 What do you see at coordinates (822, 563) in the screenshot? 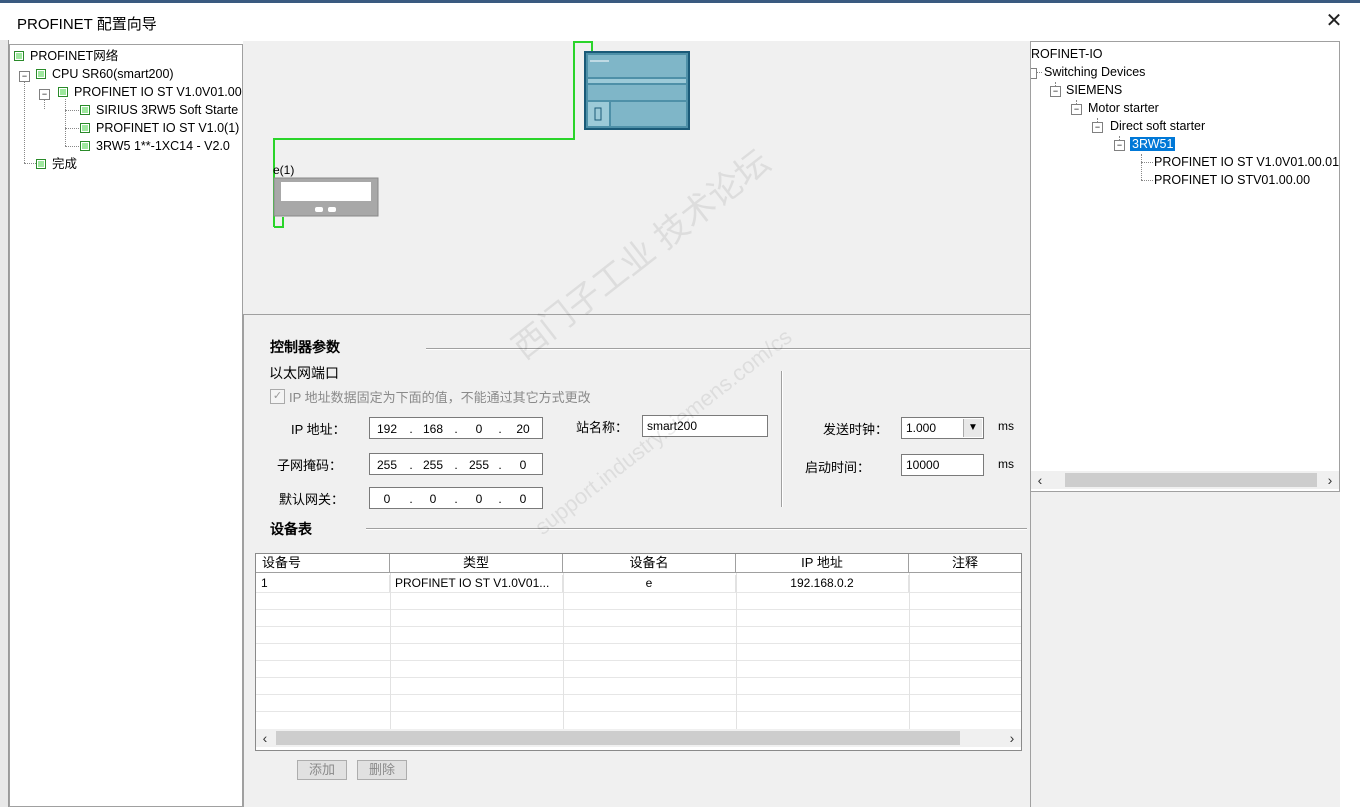
I see `column-header-ip-address: IP 地址` at bounding box center [822, 563].